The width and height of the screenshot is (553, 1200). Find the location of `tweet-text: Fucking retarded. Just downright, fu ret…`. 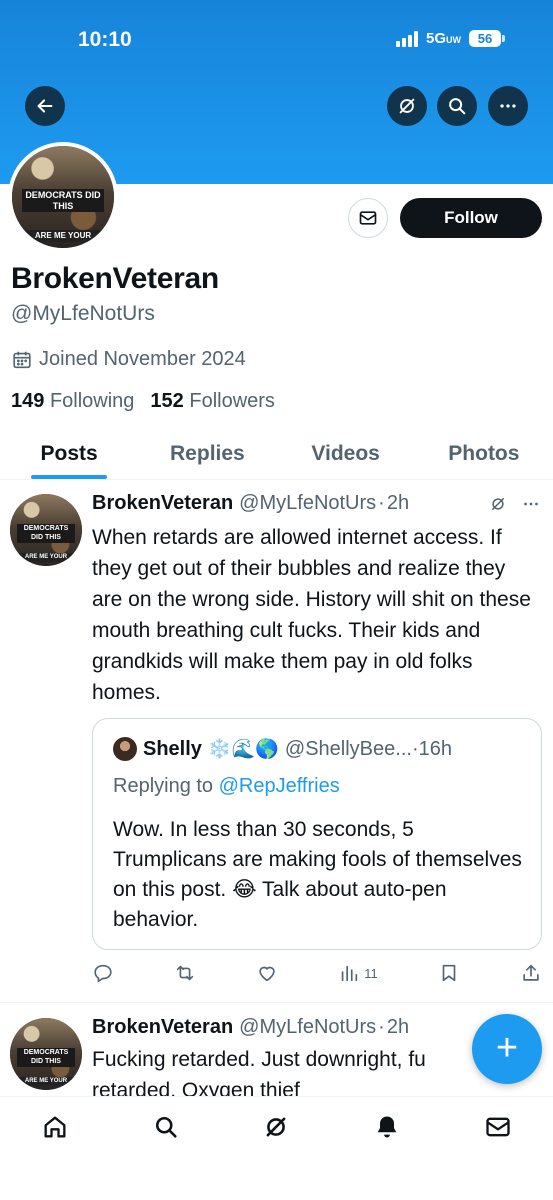

tweet-text: Fucking retarded. Just downright, fu ret… is located at coordinates (259, 1072).